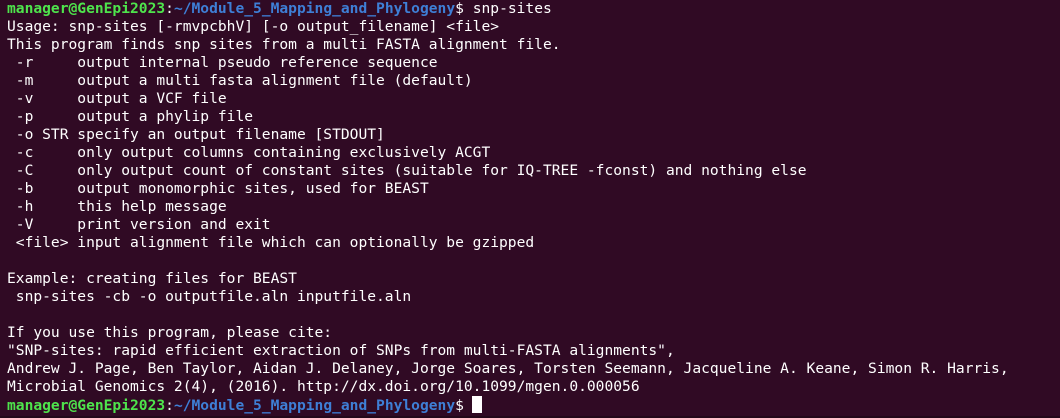  What do you see at coordinates (130, 116) in the screenshot?
I see `output-line: -p output a phylip file` at bounding box center [130, 116].